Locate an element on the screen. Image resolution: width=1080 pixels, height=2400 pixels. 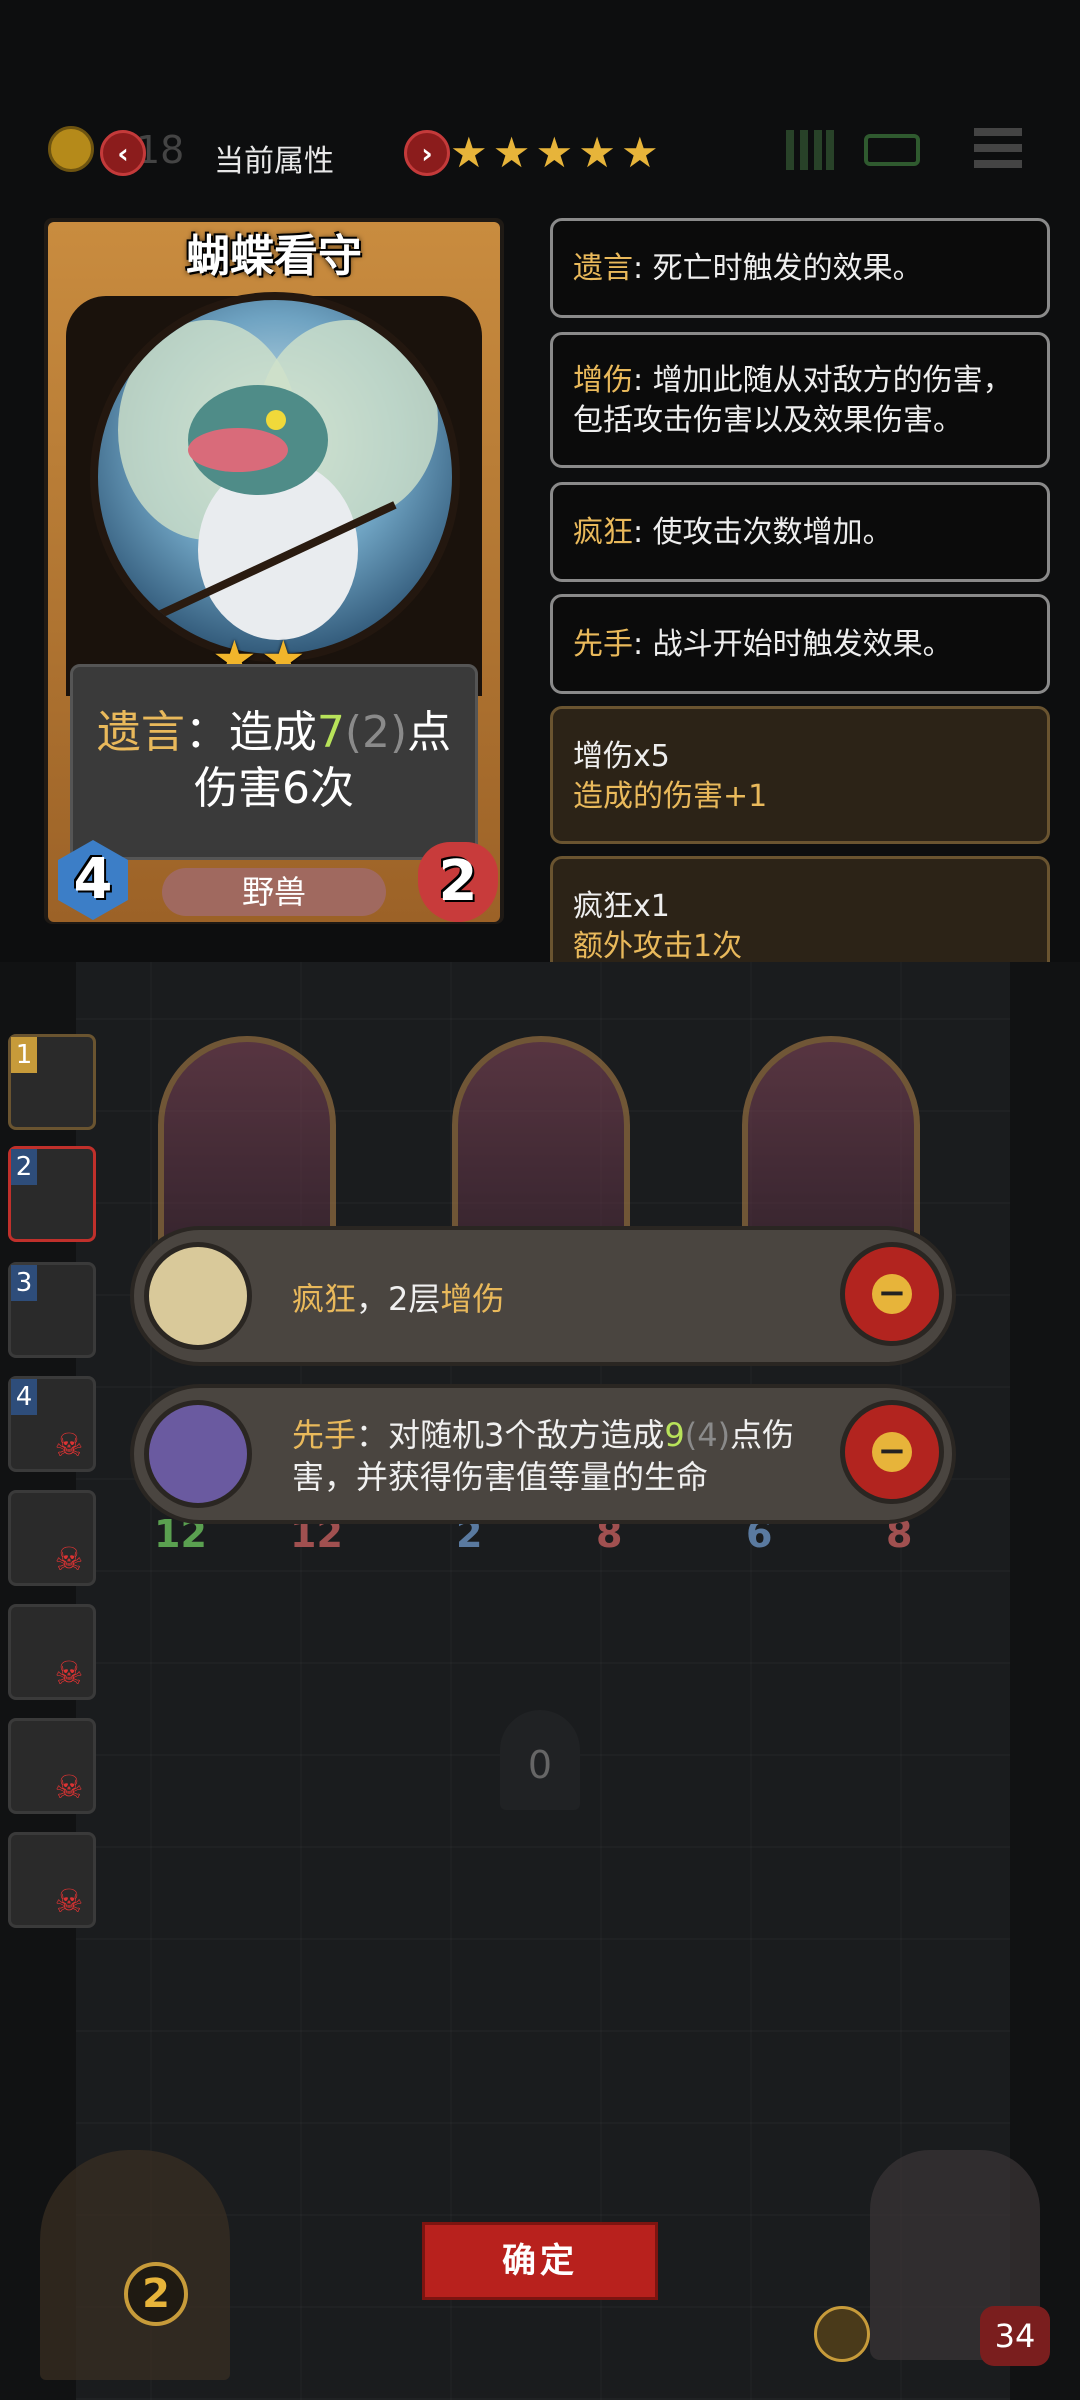
claw-icon is located at coordinates (198, 1296).